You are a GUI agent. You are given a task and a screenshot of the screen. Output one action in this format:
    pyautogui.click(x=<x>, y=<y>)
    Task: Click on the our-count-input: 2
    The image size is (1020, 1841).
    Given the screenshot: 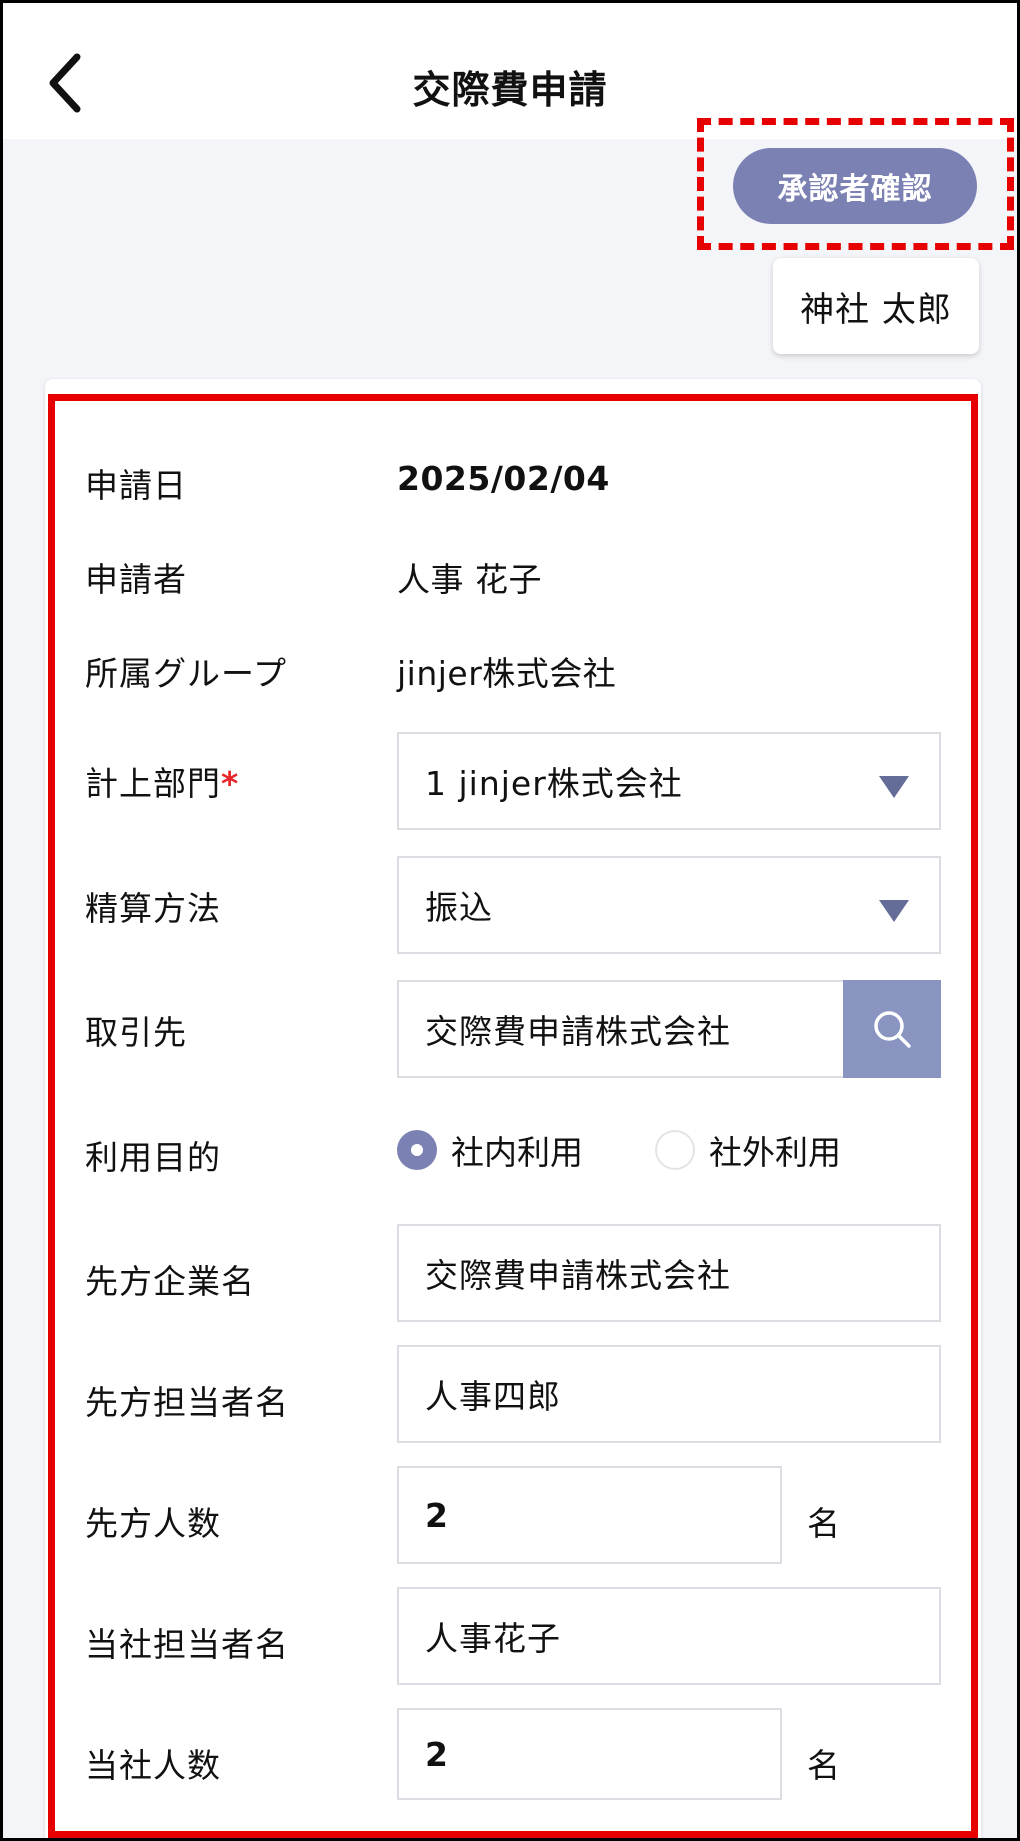 What is the action you would take?
    pyautogui.click(x=589, y=1754)
    